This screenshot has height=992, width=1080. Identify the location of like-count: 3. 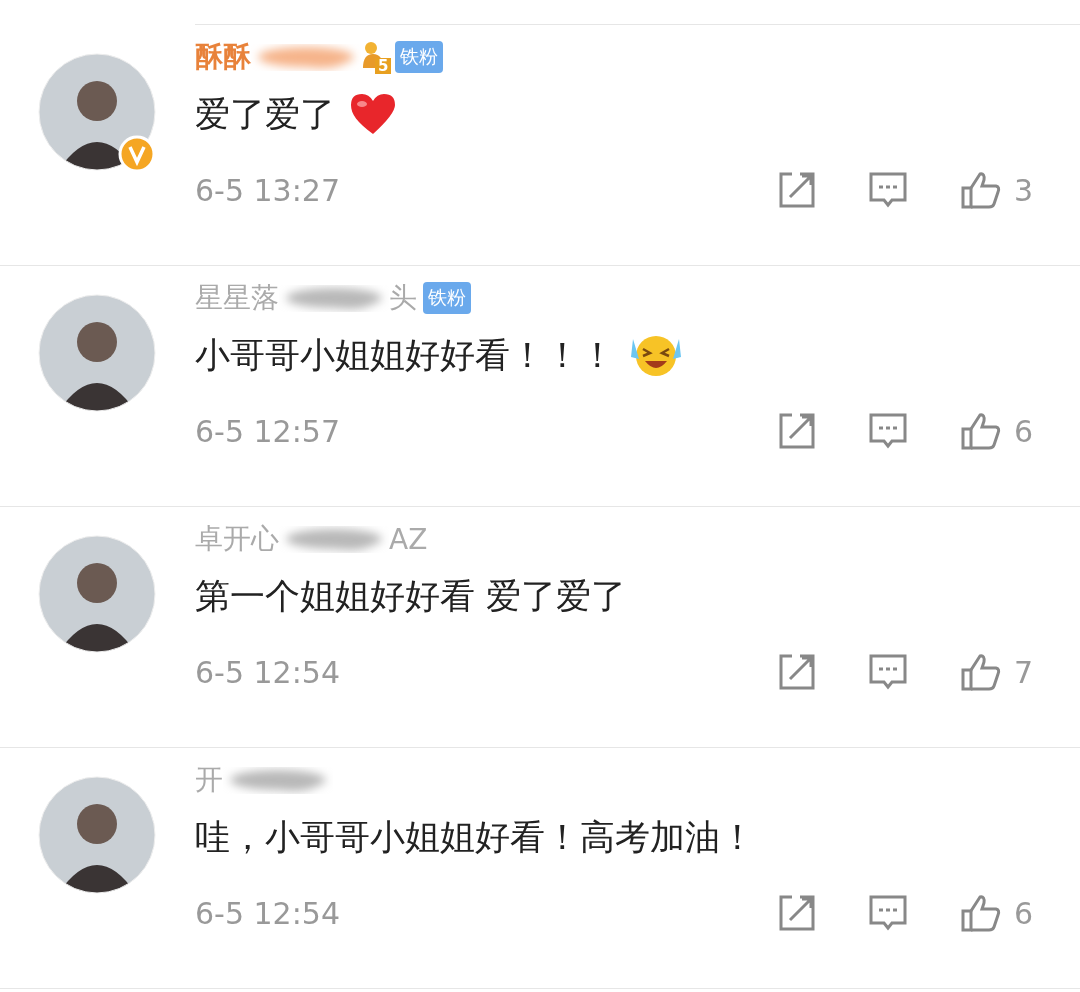
(1024, 190).